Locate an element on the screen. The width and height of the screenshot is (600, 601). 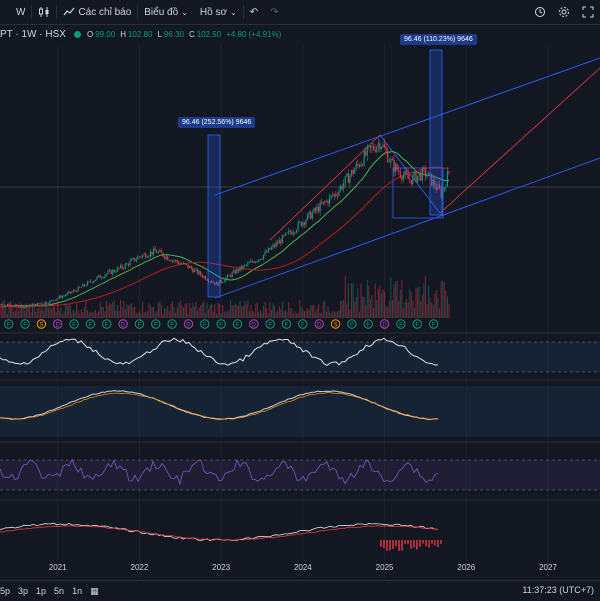
range-button-5n: 5n is located at coordinates (59, 591).